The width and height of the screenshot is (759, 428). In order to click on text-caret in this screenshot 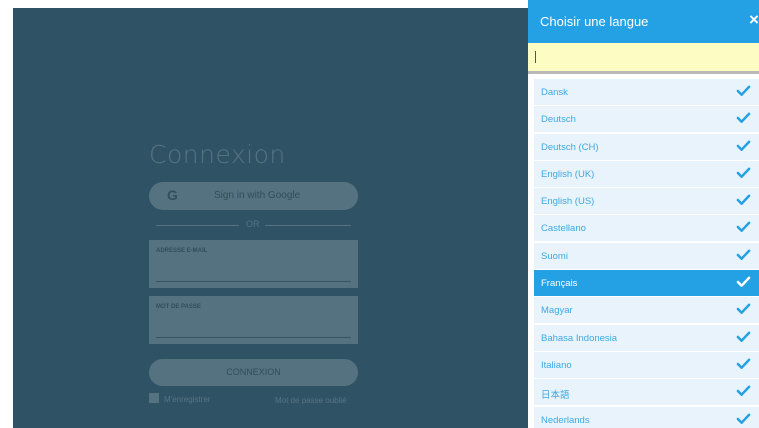, I will do `click(535, 57)`.